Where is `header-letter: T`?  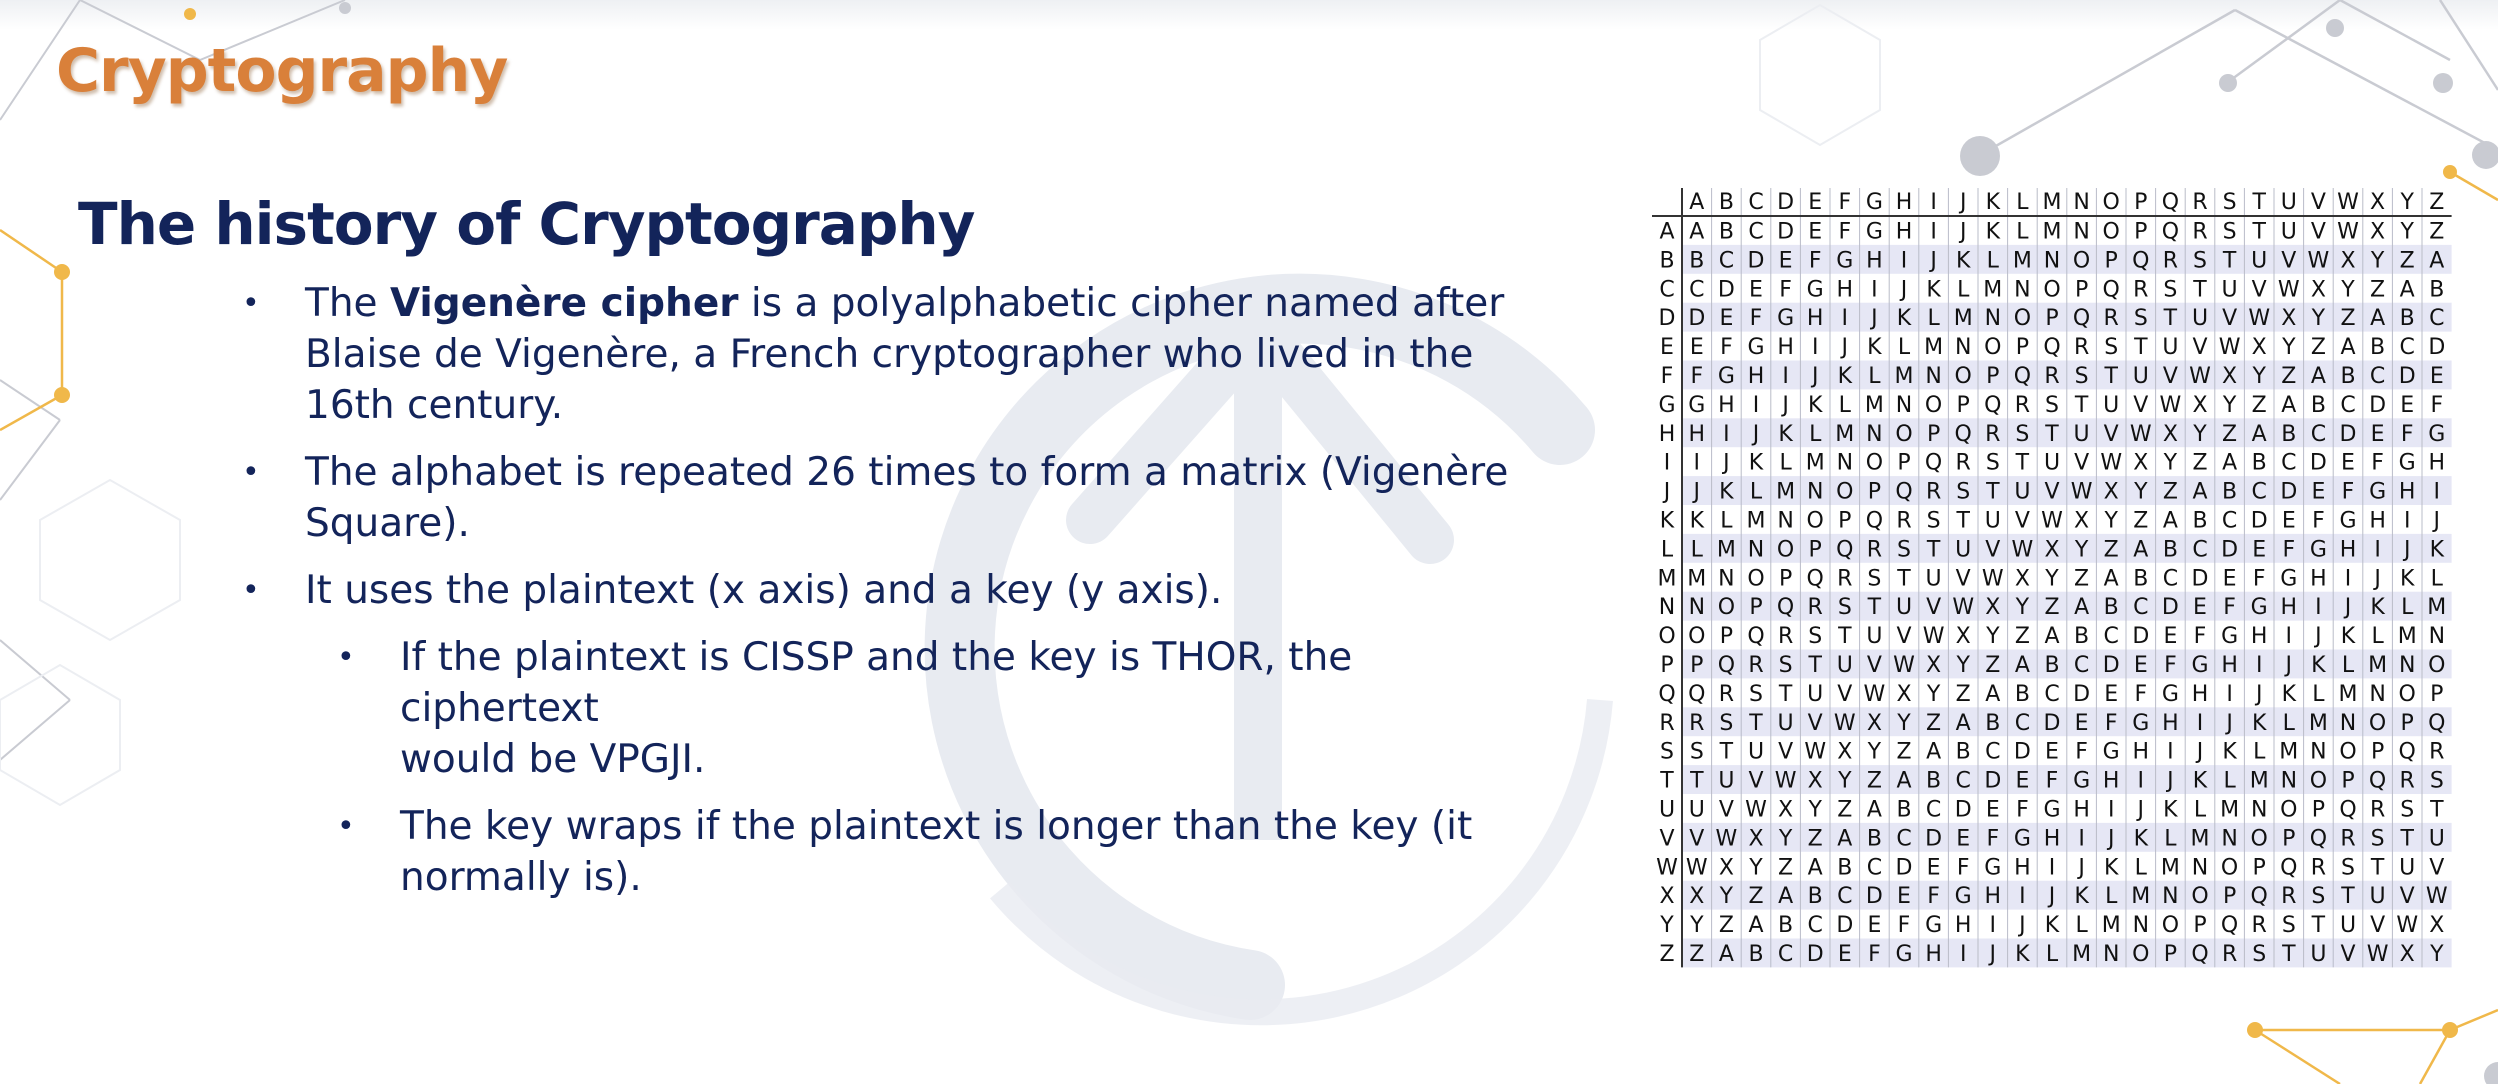 header-letter: T is located at coordinates (2258, 202).